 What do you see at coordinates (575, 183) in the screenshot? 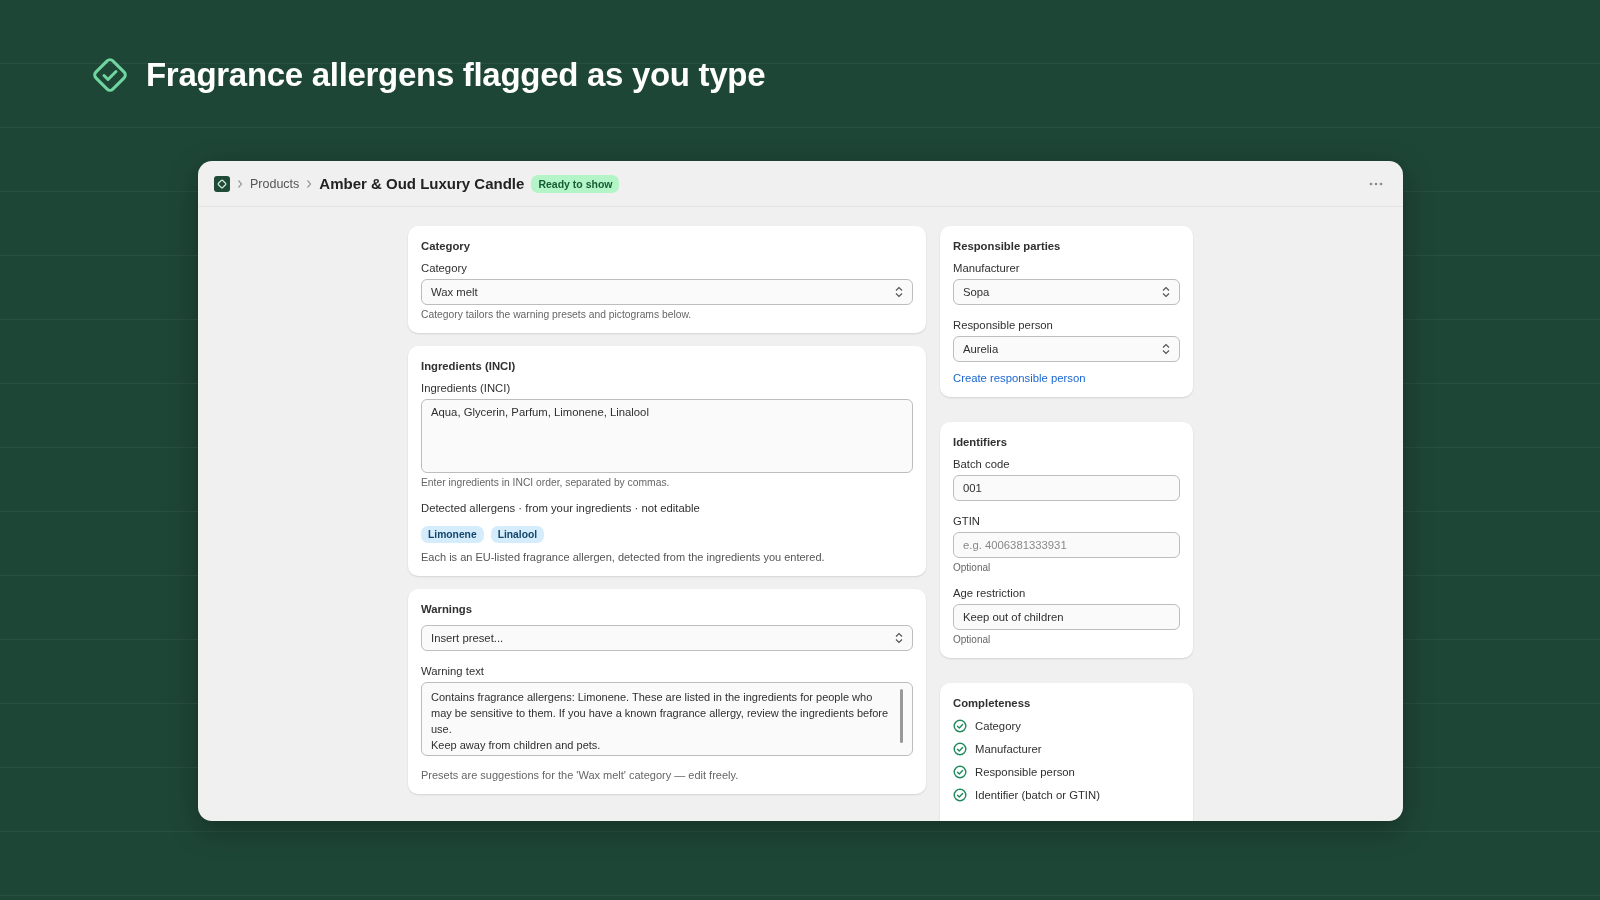
I see `status-badge: Ready to show` at bounding box center [575, 183].